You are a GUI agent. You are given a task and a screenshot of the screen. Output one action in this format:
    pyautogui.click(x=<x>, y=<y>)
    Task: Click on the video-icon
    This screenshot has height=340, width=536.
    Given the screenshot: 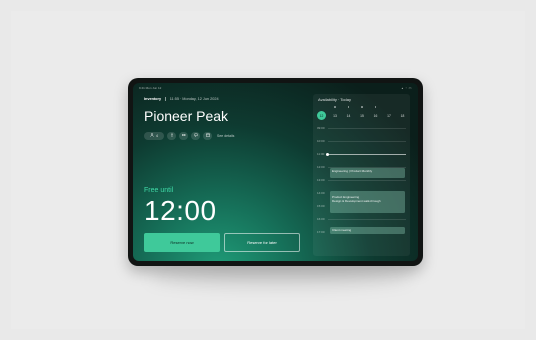 What is the action you would take?
    pyautogui.click(x=183, y=135)
    